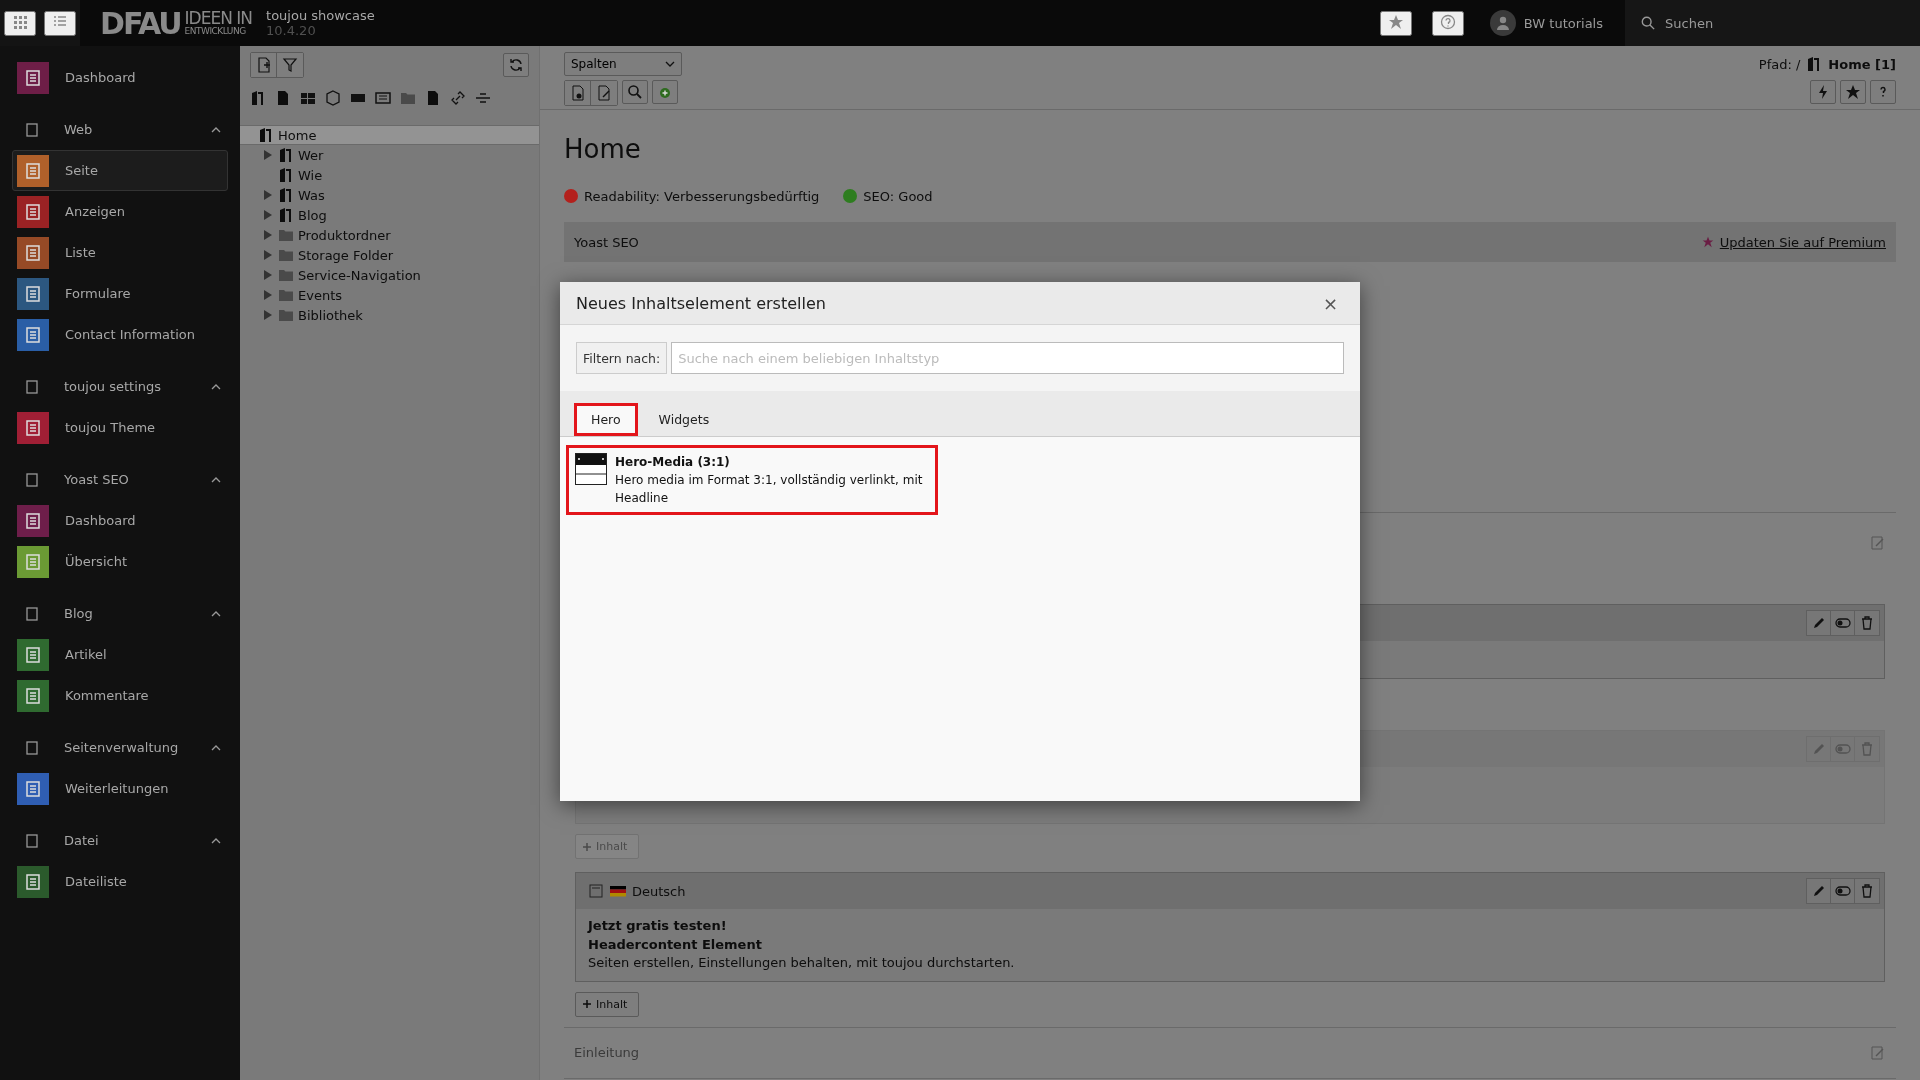 This screenshot has height=1080, width=1920. Describe the element at coordinates (389, 295) in the screenshot. I see `tree-item: Events` at that location.